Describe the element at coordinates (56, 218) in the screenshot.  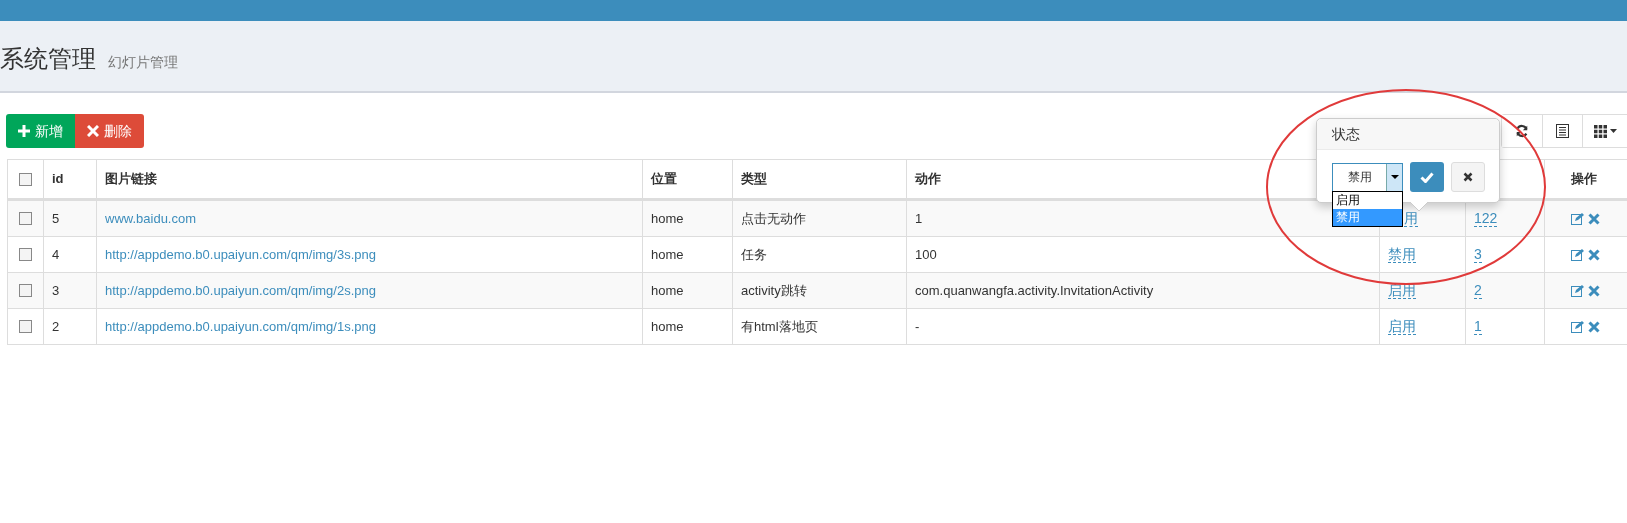
I see `id-cell-text: 5` at that location.